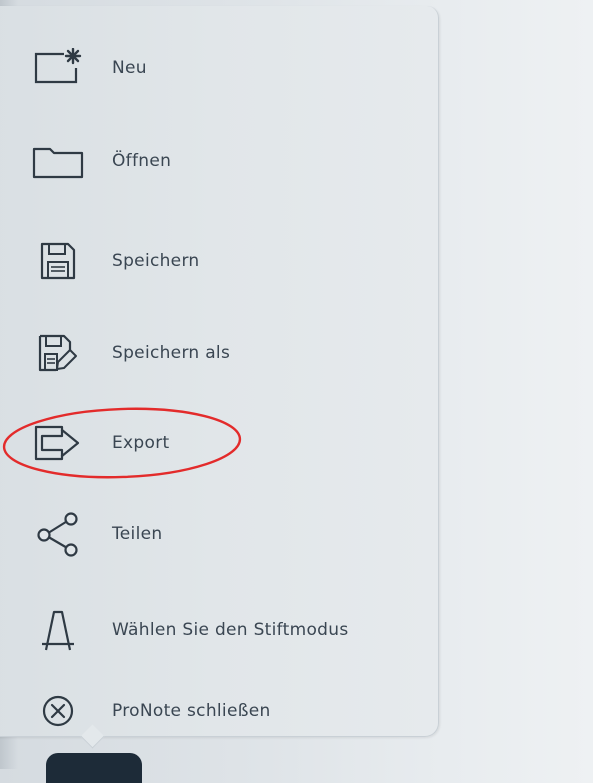 The width and height of the screenshot is (593, 783). I want to click on menu-item-pen-mode: Wählen Sie den Stiftmodus, so click(215, 630).